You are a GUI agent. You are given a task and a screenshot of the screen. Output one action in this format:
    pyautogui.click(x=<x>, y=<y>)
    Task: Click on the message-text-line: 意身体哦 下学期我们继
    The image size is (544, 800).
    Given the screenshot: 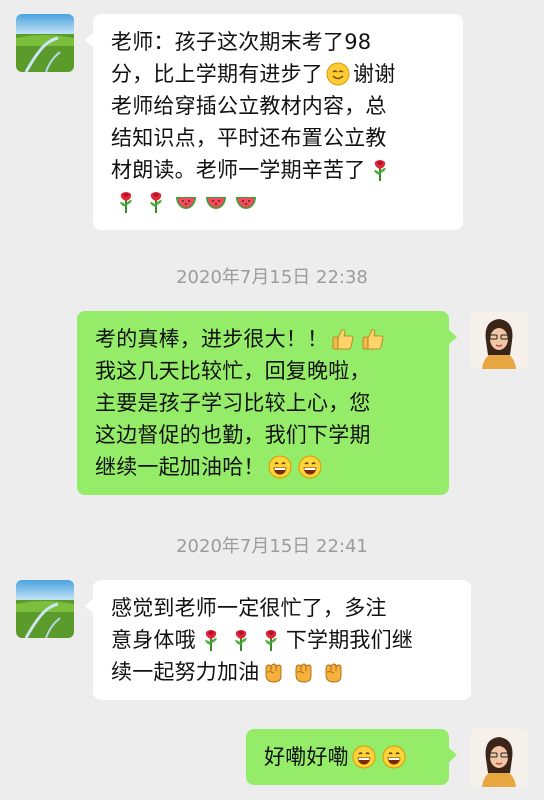 What is the action you would take?
    pyautogui.click(x=283, y=640)
    